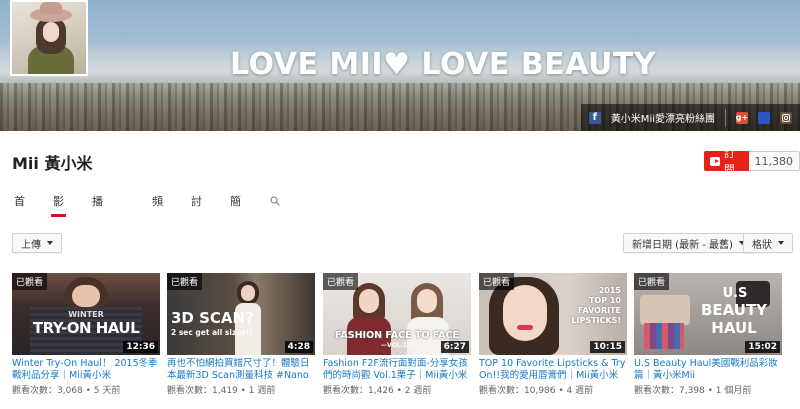 The height and width of the screenshot is (409, 800). What do you see at coordinates (734, 328) in the screenshot?
I see `thumbnail-caption: HAUL` at bounding box center [734, 328].